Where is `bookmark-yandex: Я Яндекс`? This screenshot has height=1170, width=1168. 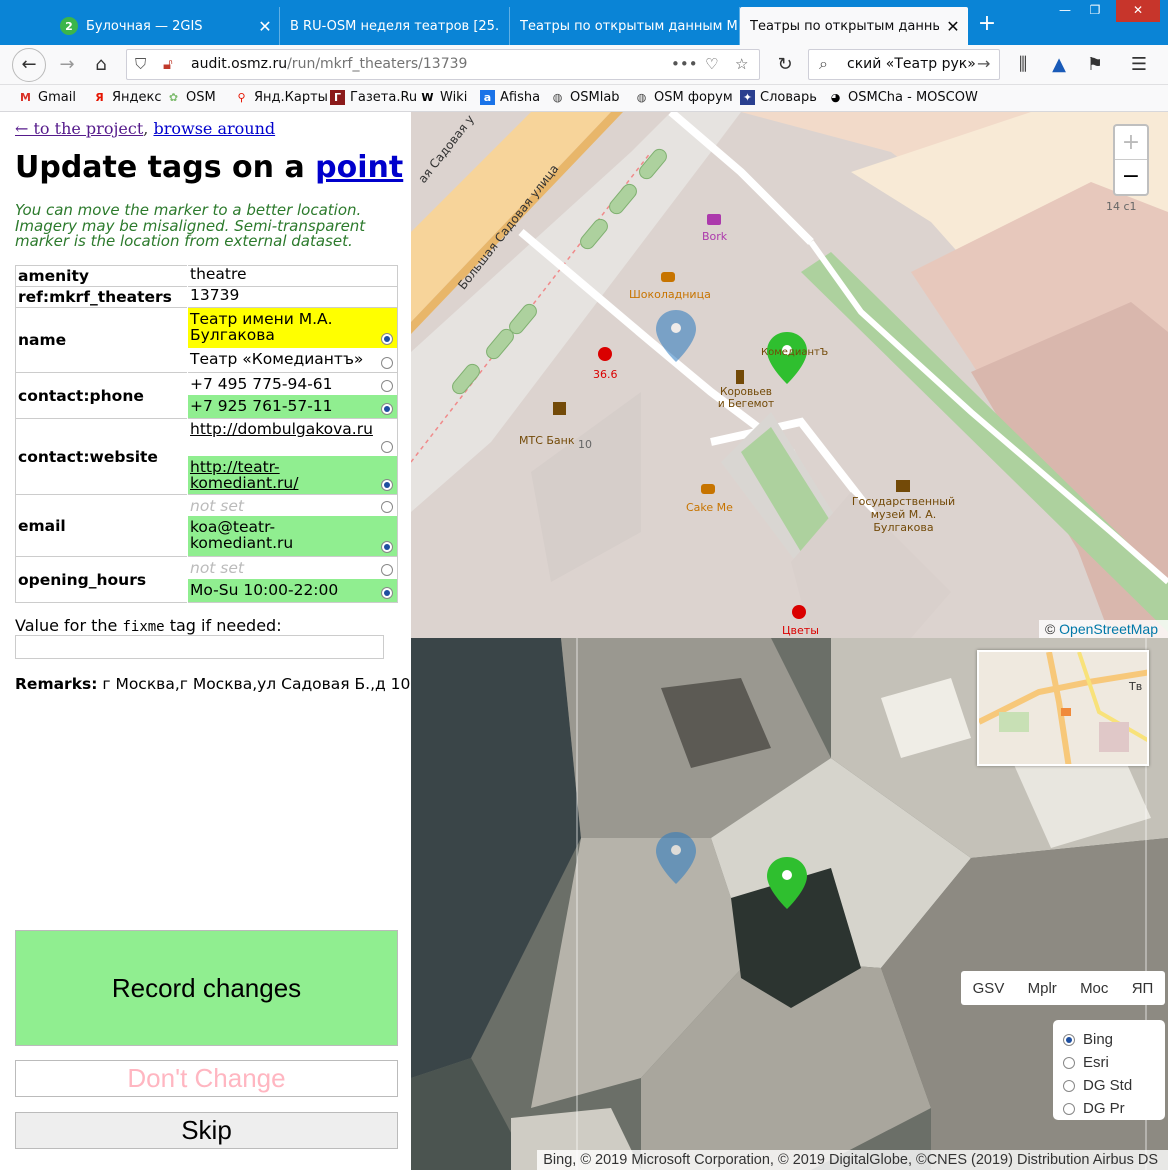 bookmark-yandex: Я Яндекс is located at coordinates (126, 97).